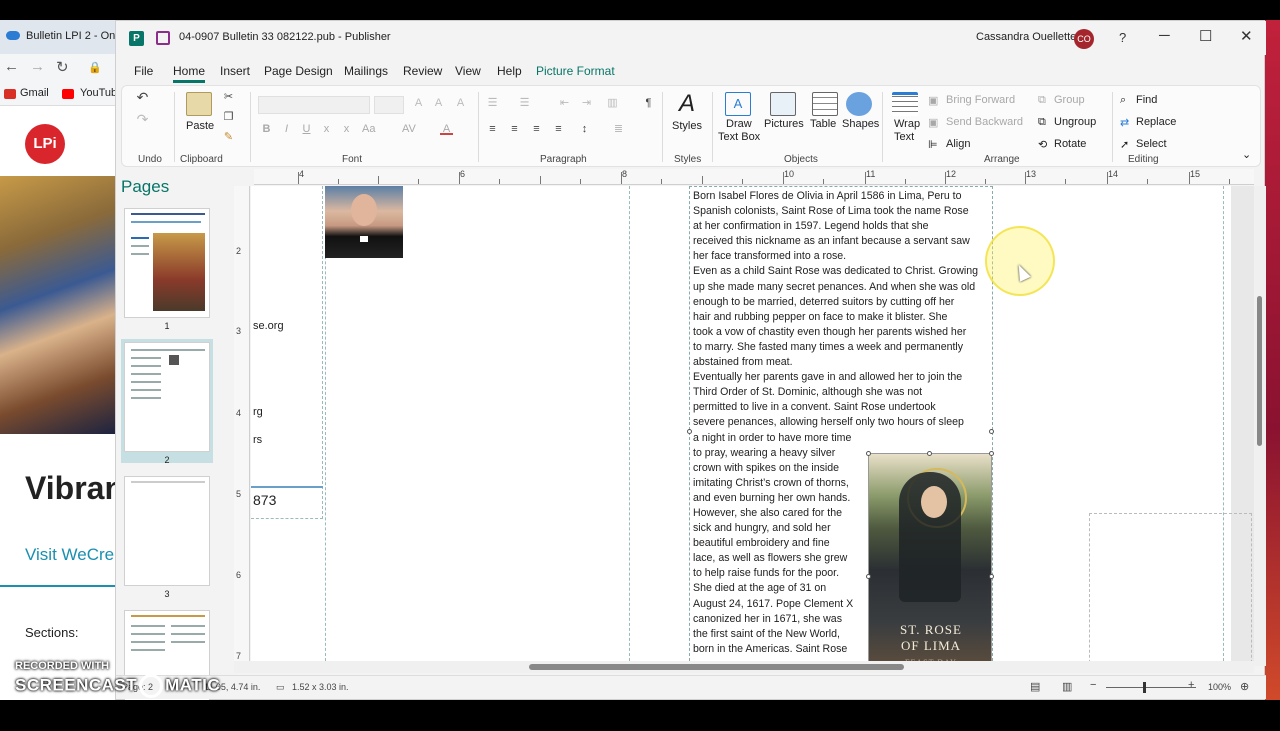  What do you see at coordinates (34, 93) in the screenshot?
I see `bookmark-gmail: Gmail` at bounding box center [34, 93].